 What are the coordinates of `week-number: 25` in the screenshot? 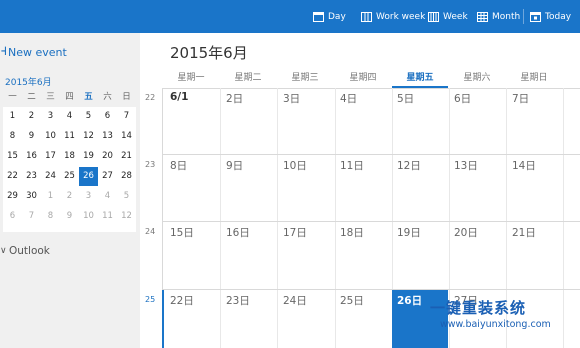 It's located at (150, 299).